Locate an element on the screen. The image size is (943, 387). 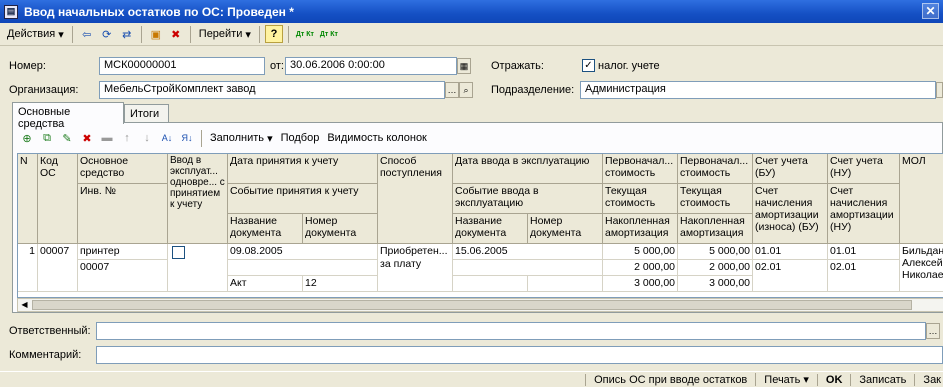
delete-doc-icon: ✖ is located at coordinates (176, 34).